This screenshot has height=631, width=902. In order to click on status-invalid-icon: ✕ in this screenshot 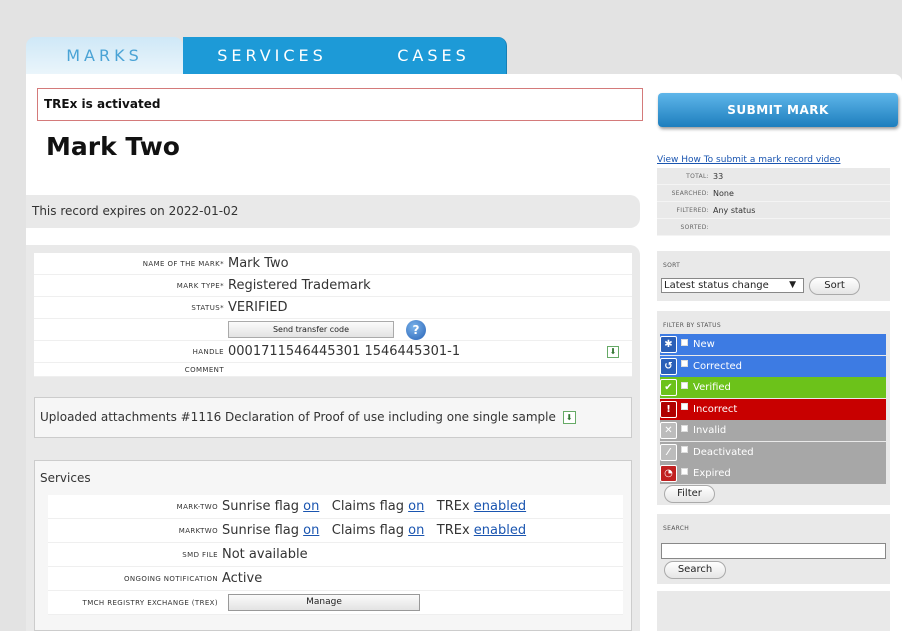, I will do `click(668, 430)`.